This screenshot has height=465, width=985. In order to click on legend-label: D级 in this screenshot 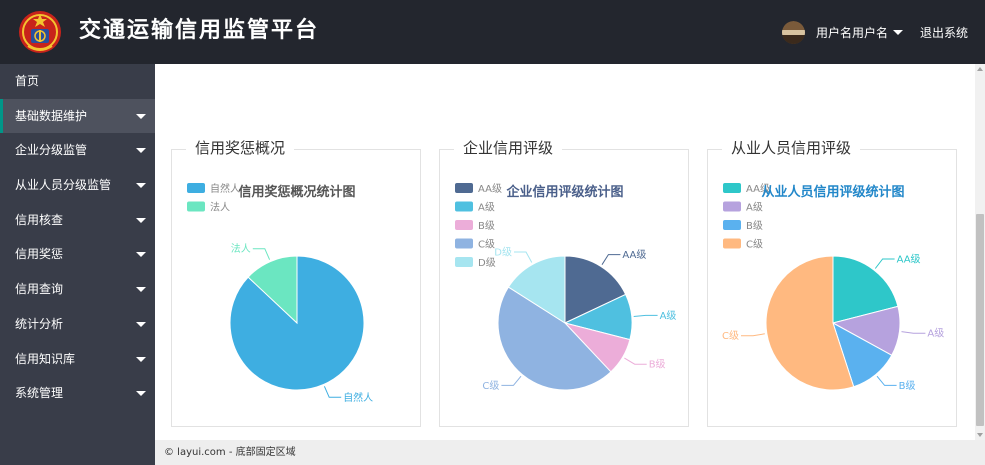, I will do `click(487, 263)`.